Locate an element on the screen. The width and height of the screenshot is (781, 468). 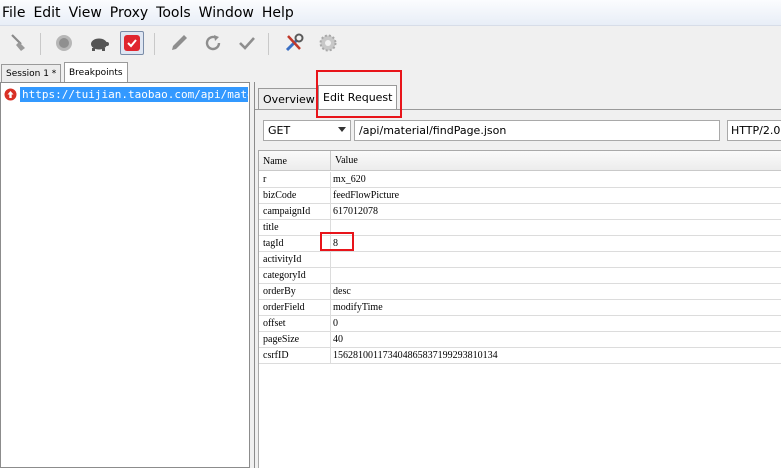
menu-bar: File Edit View Proxy Tools Window Help is located at coordinates (390, 13).